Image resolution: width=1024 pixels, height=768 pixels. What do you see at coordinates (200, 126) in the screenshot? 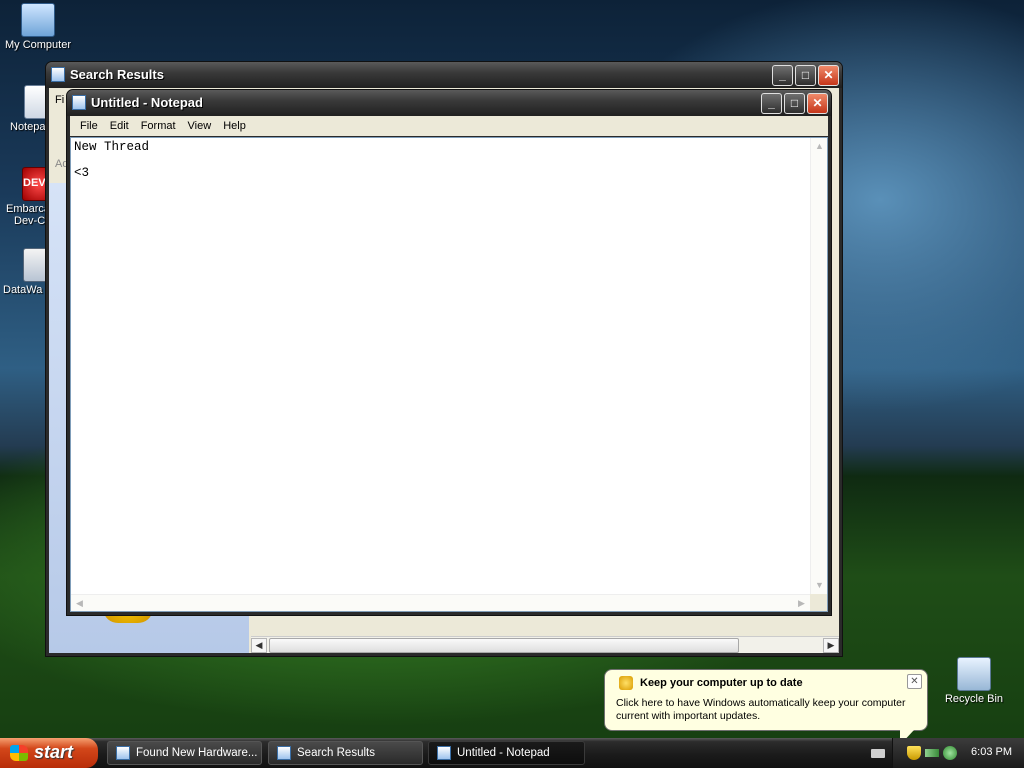
I see `menu-view: View` at bounding box center [200, 126].